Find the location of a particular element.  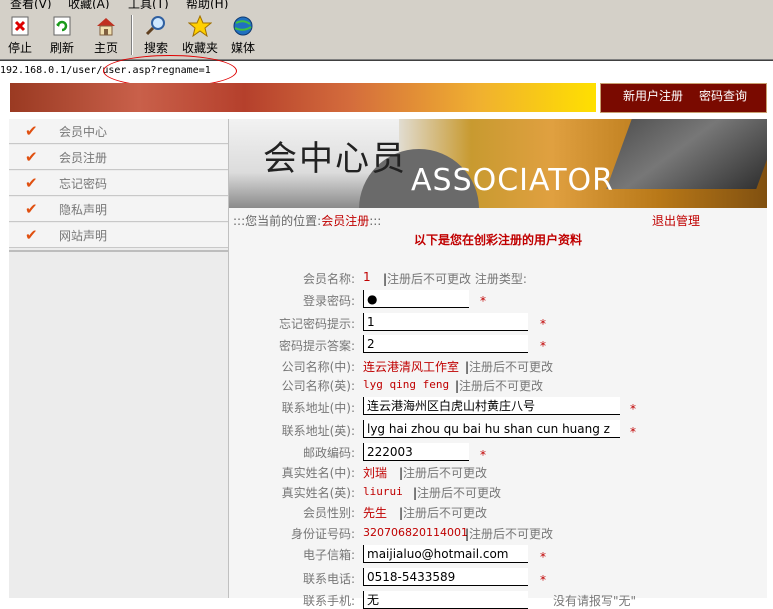

email-label: 电子信箱: is located at coordinates (328, 555).